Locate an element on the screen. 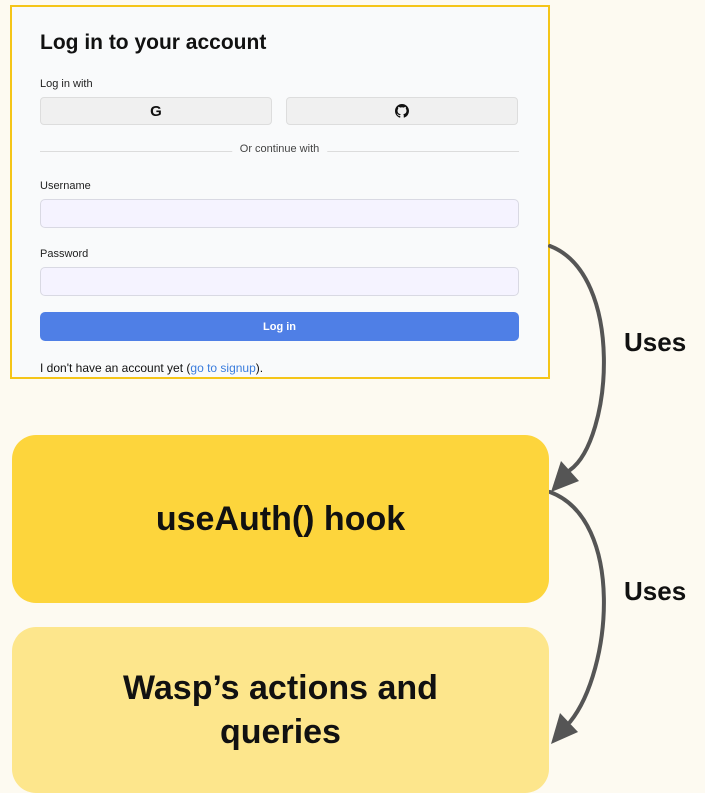 This screenshot has width=705, height=793. use-auth-hook-label: useAuth() hook is located at coordinates (280, 518).